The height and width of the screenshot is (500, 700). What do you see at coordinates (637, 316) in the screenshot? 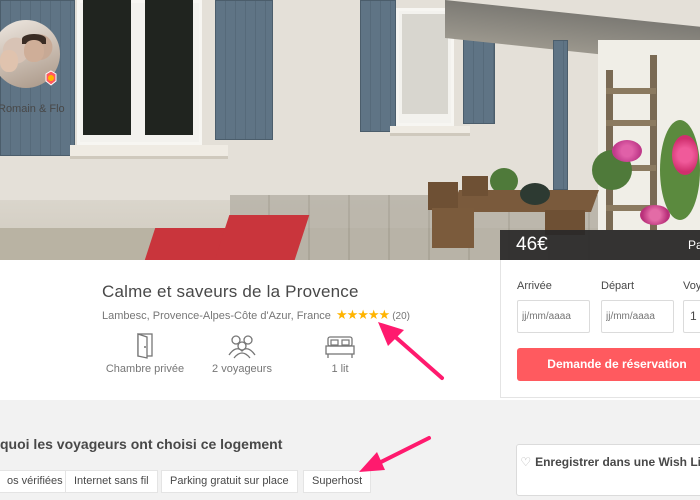
I see `departure-date-input` at bounding box center [637, 316].